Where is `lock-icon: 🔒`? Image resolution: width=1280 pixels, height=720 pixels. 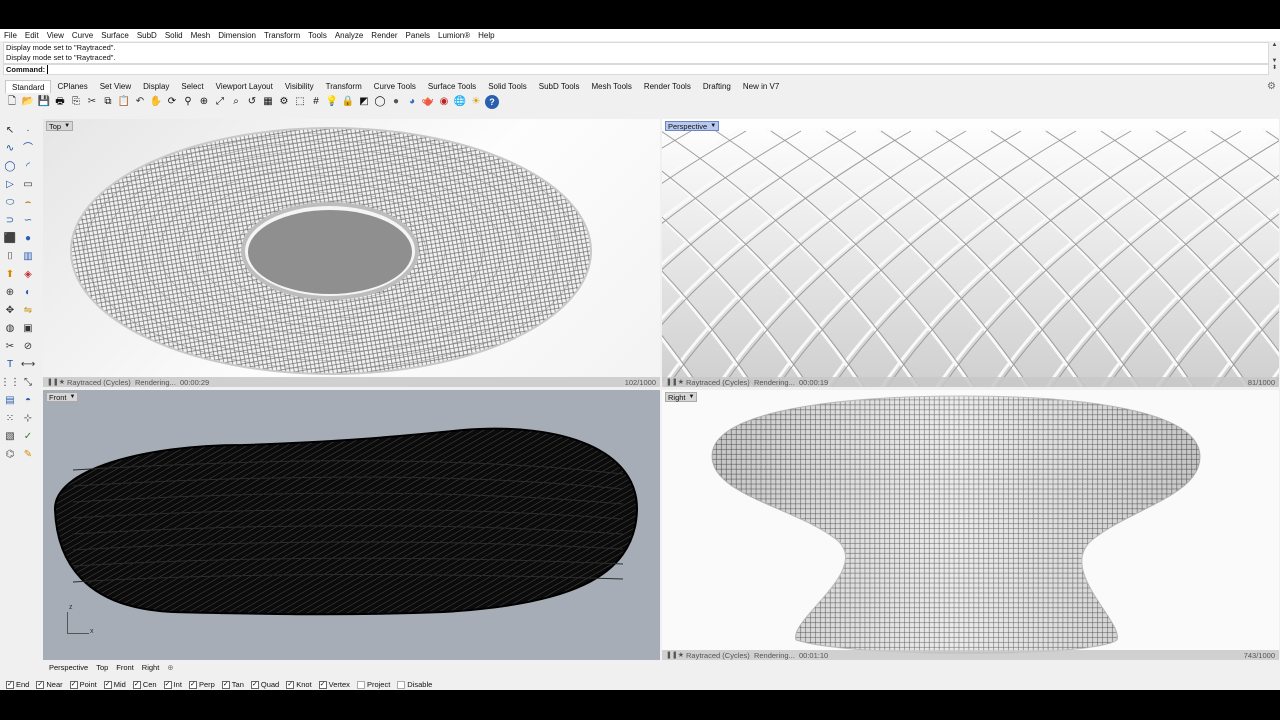 lock-icon: 🔒 is located at coordinates (348, 102).